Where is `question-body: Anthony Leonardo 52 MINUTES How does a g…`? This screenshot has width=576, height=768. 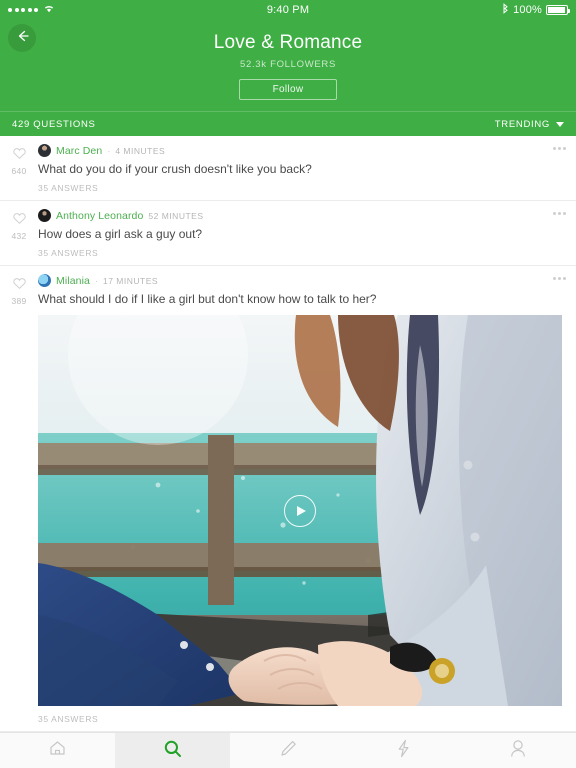 question-body: Anthony Leonardo 52 MINUTES How does a g… is located at coordinates (307, 233).